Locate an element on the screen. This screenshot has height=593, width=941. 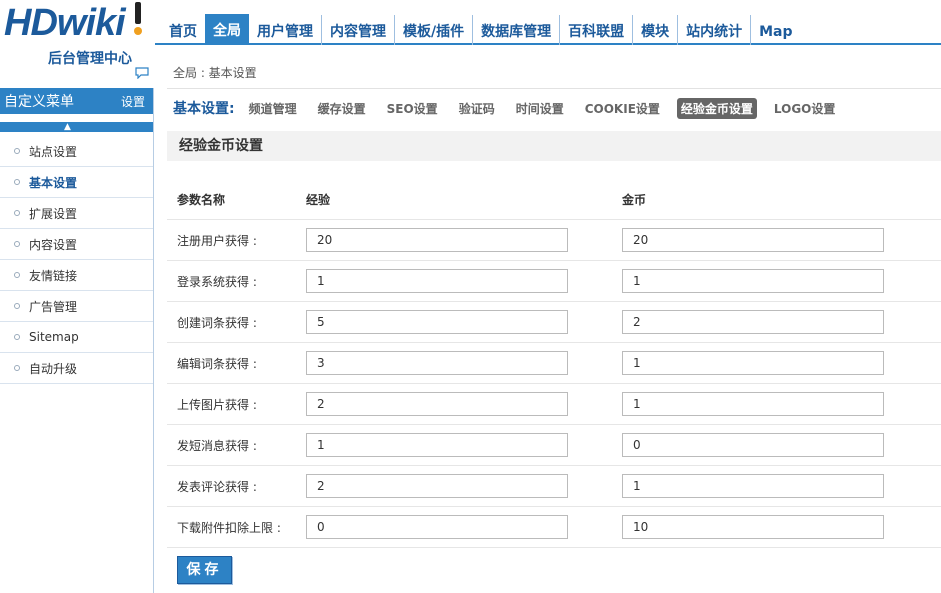
top-nav-item: 站内统计 is located at coordinates (713, 29).